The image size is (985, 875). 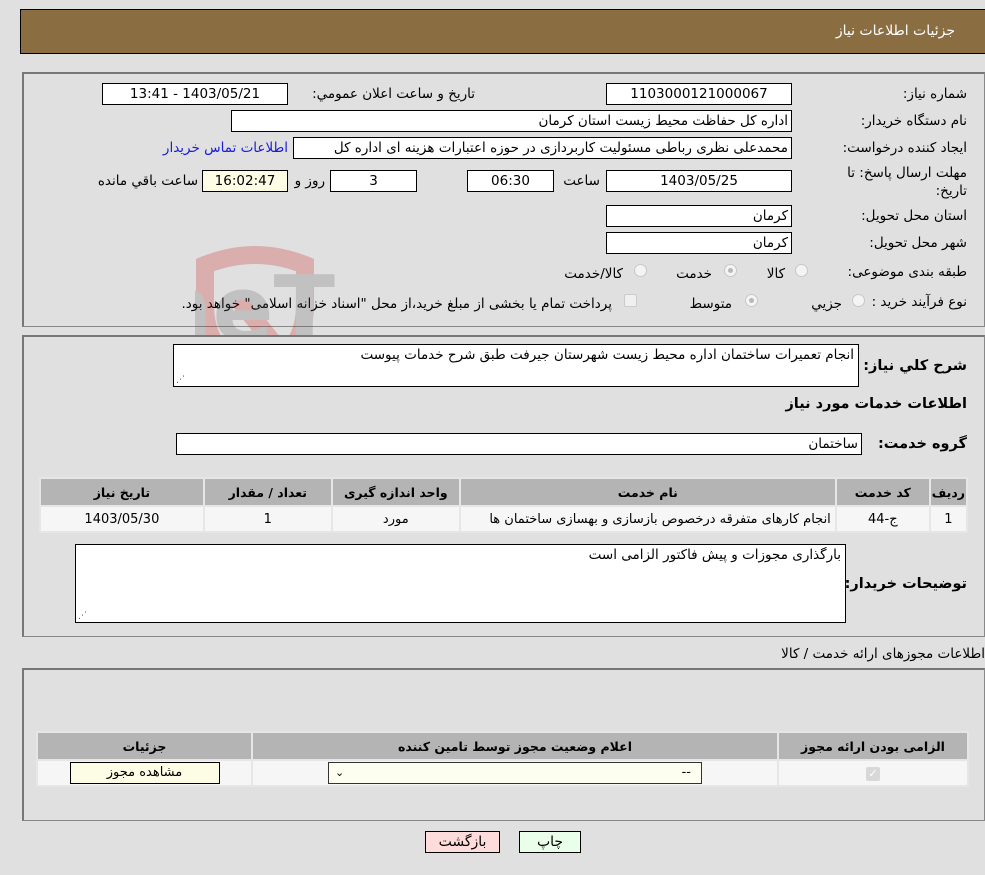 I want to click on city-field: کرمان, so click(x=699, y=243).